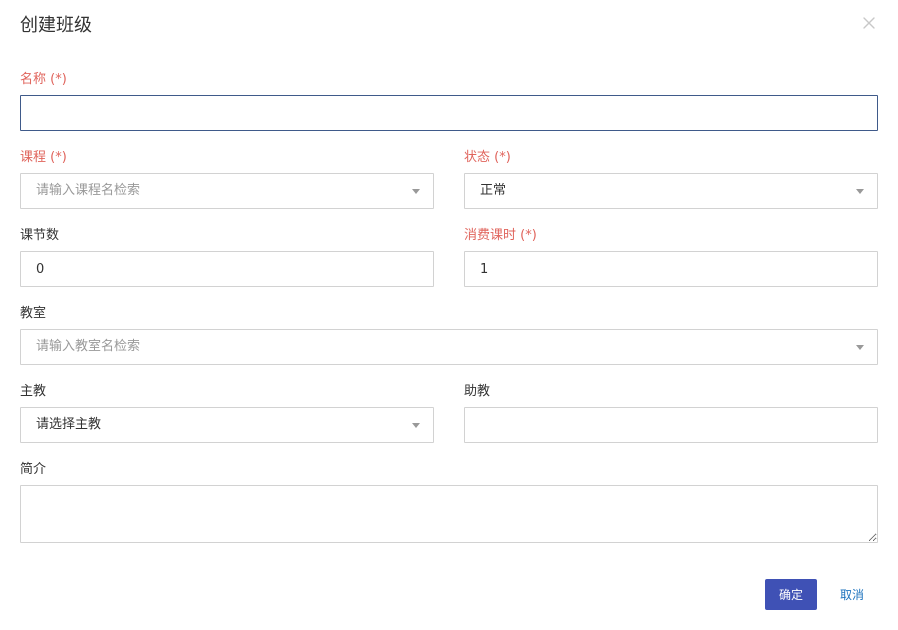  Describe the element at coordinates (671, 191) in the screenshot. I see `status-select: 正常` at that location.